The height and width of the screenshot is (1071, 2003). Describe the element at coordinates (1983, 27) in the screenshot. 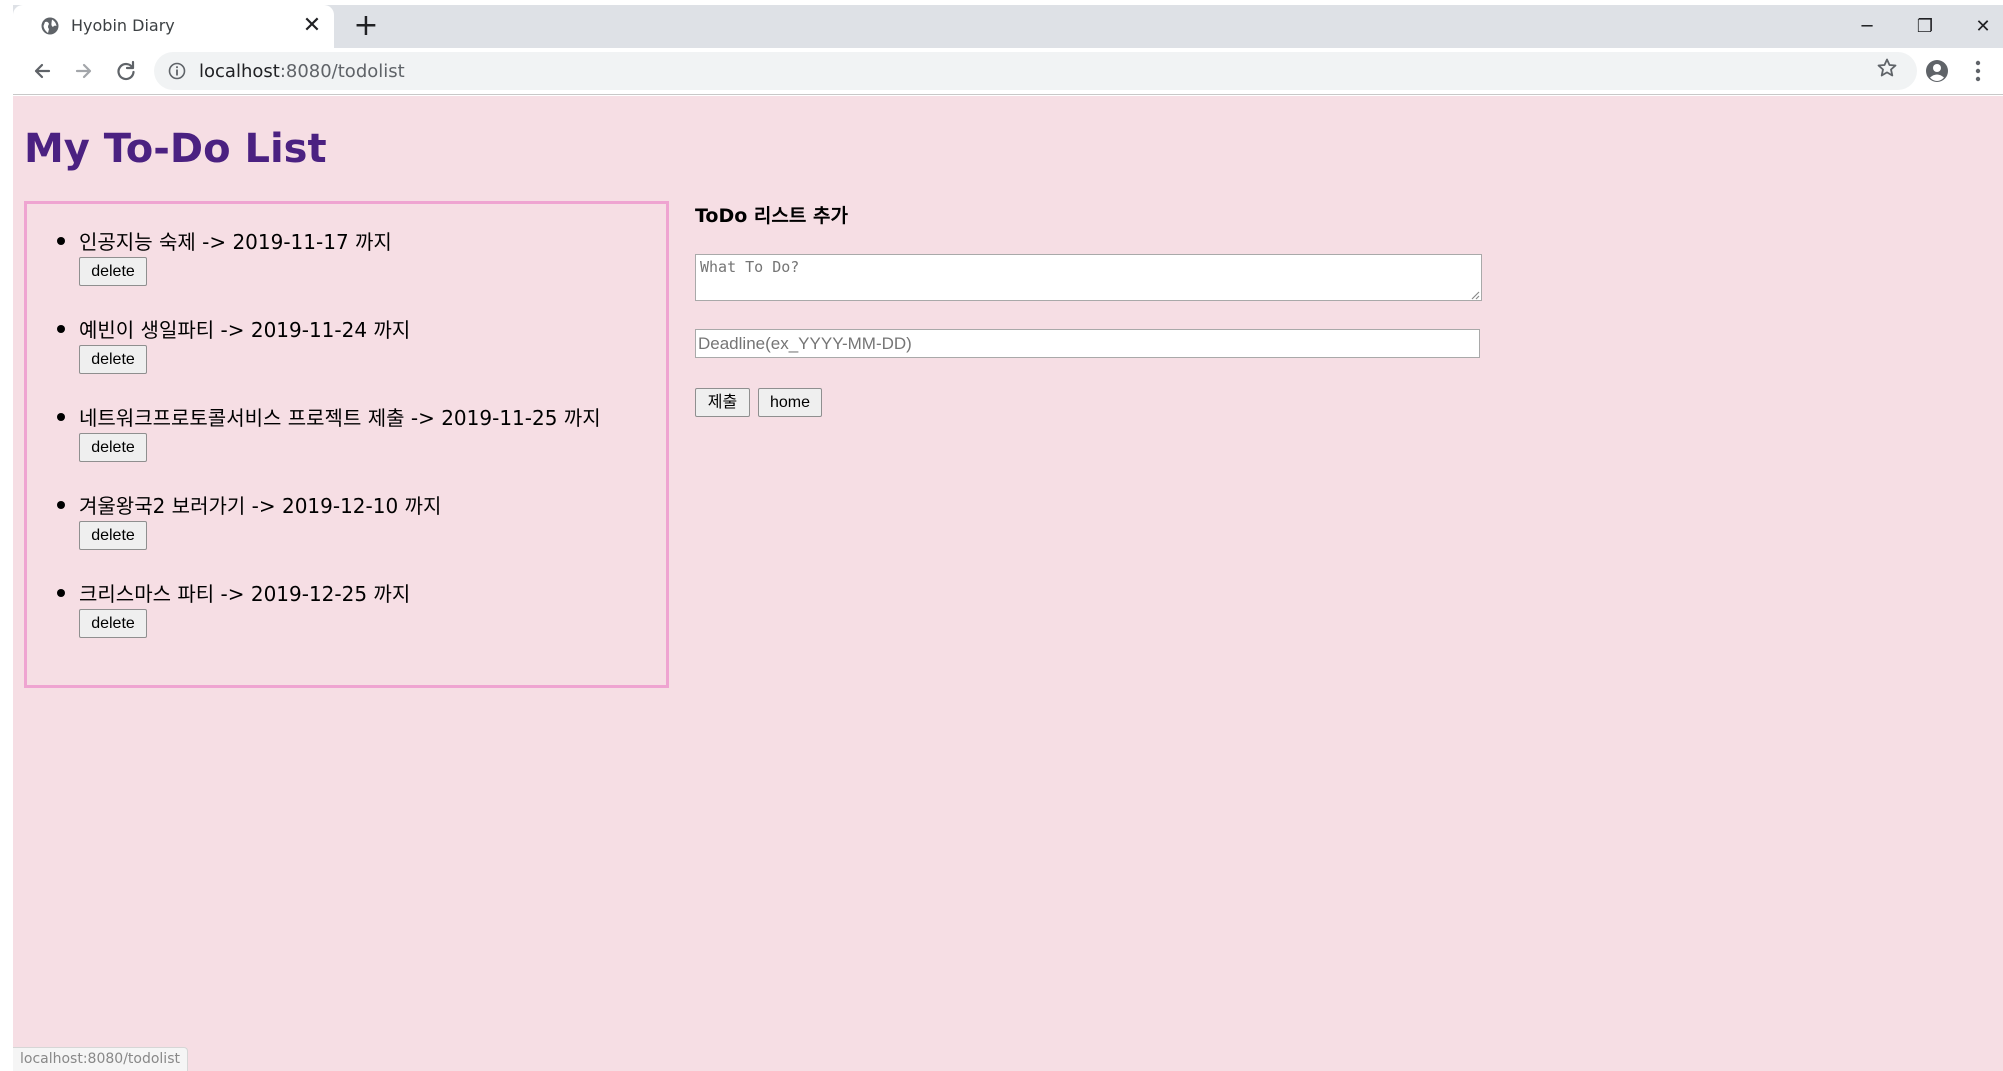

I see `close-window-button: ✕` at that location.